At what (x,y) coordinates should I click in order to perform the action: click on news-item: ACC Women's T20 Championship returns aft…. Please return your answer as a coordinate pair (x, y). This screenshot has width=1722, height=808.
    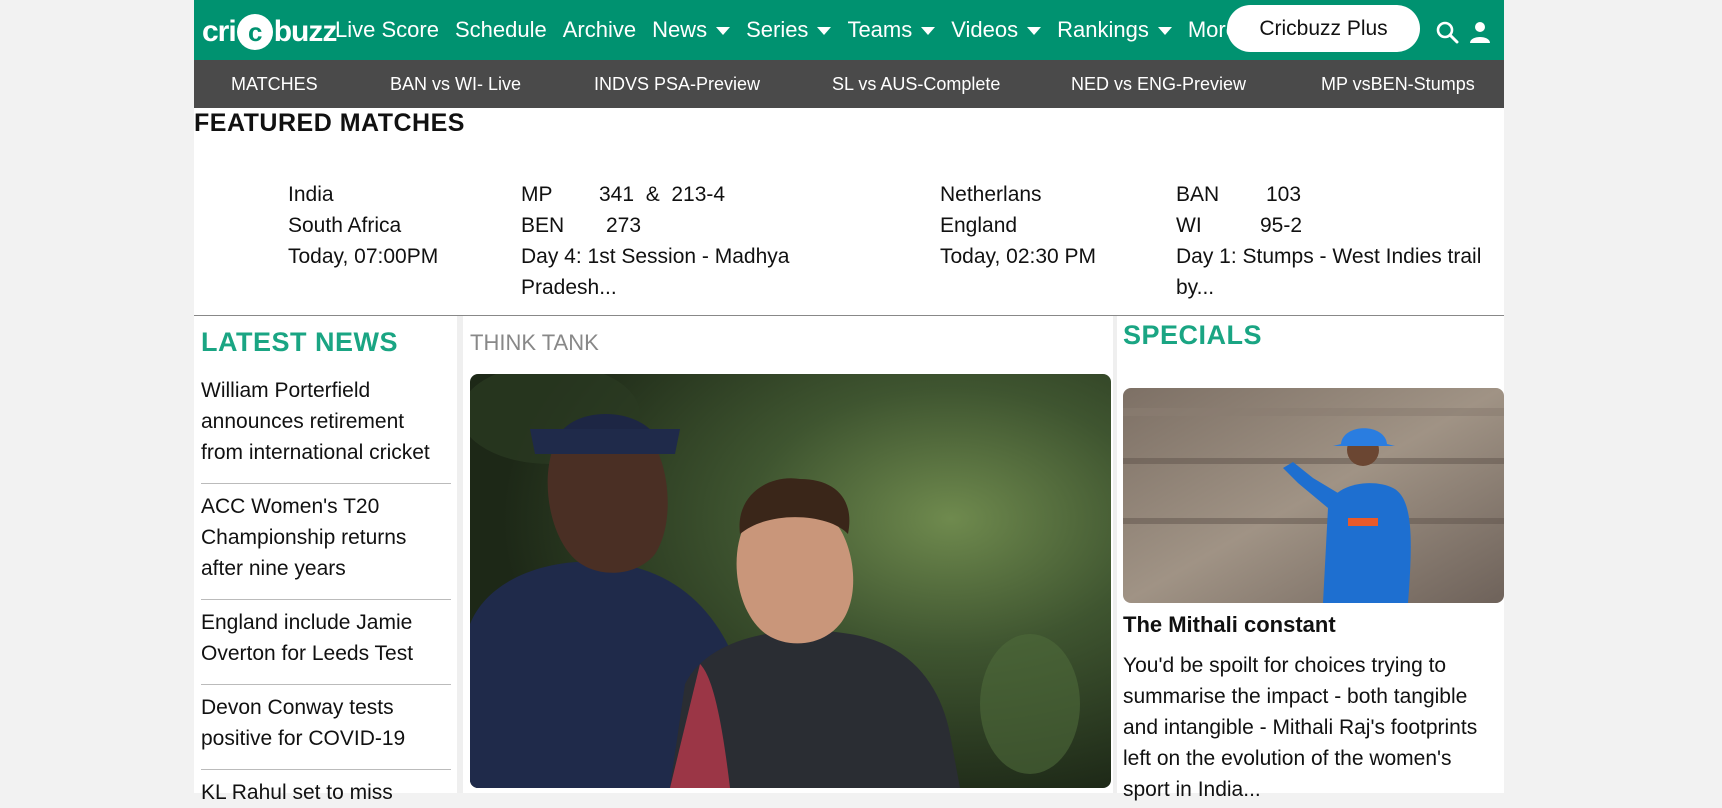
    Looking at the image, I should click on (326, 537).